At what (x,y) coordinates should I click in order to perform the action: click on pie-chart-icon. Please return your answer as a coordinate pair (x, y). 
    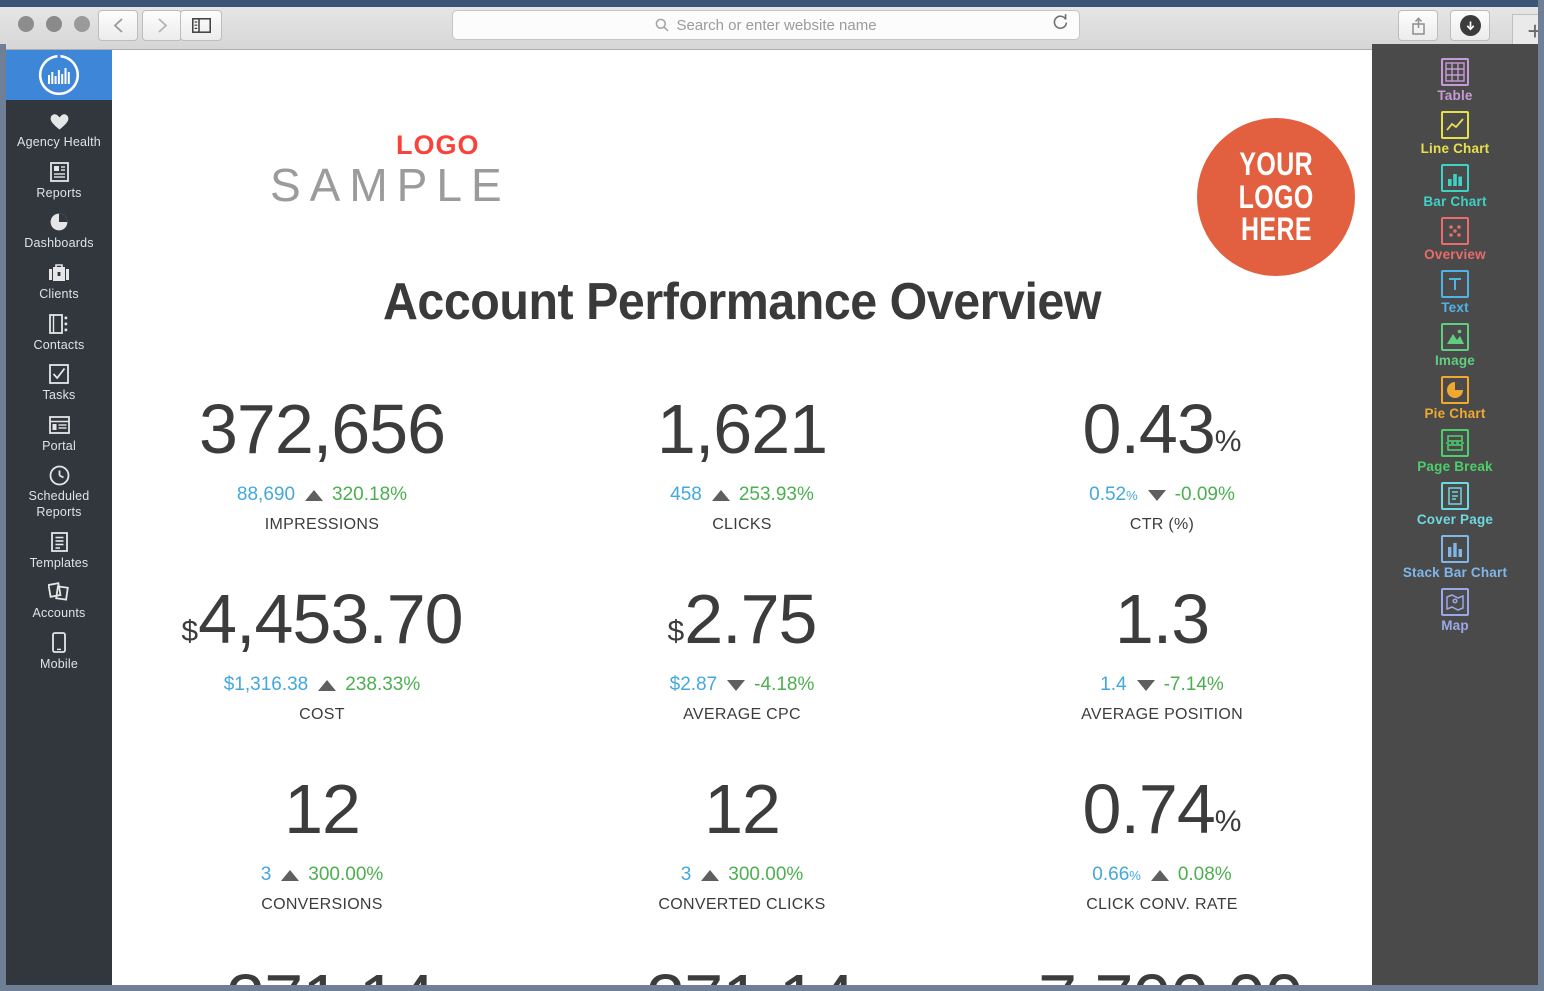
    Looking at the image, I should click on (1455, 390).